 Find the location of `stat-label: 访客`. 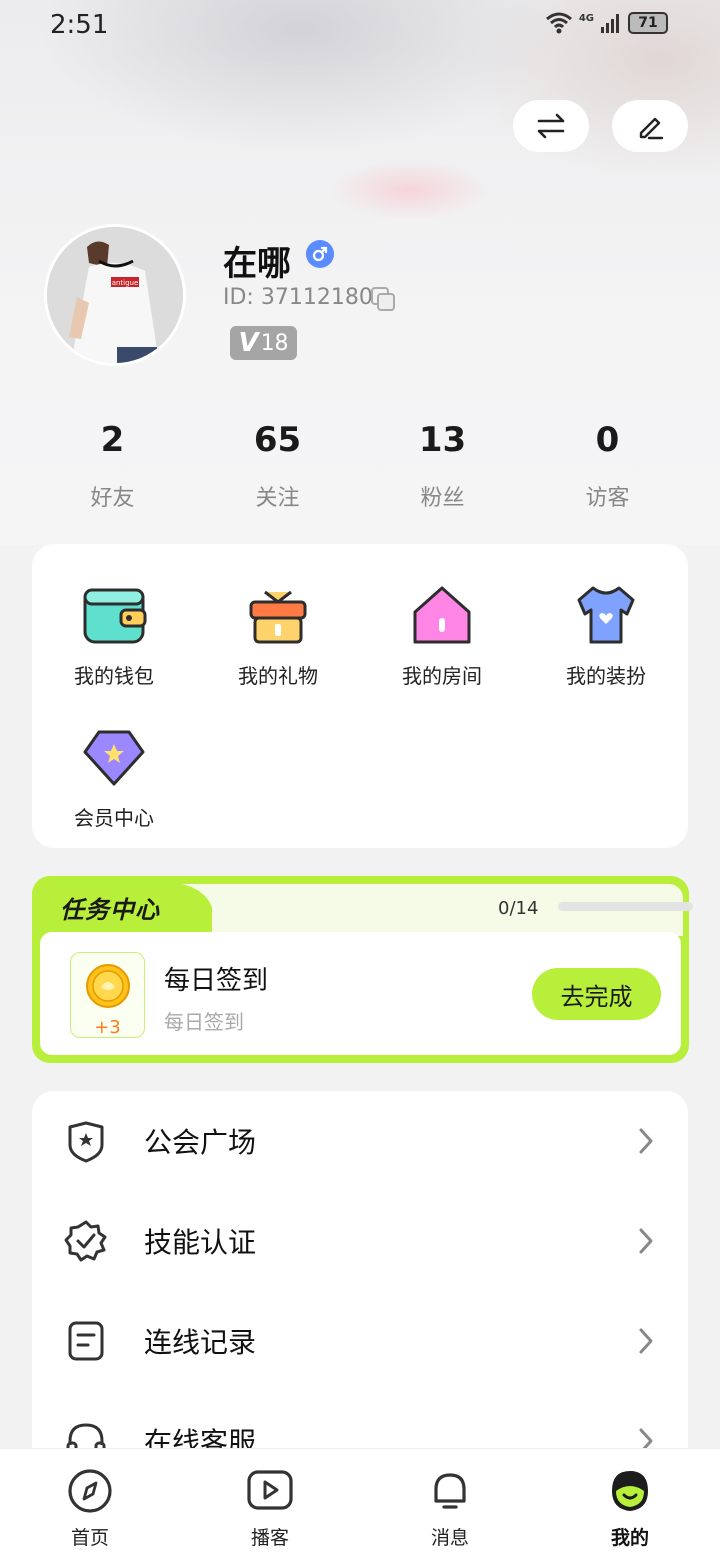

stat-label: 访客 is located at coordinates (607, 498).